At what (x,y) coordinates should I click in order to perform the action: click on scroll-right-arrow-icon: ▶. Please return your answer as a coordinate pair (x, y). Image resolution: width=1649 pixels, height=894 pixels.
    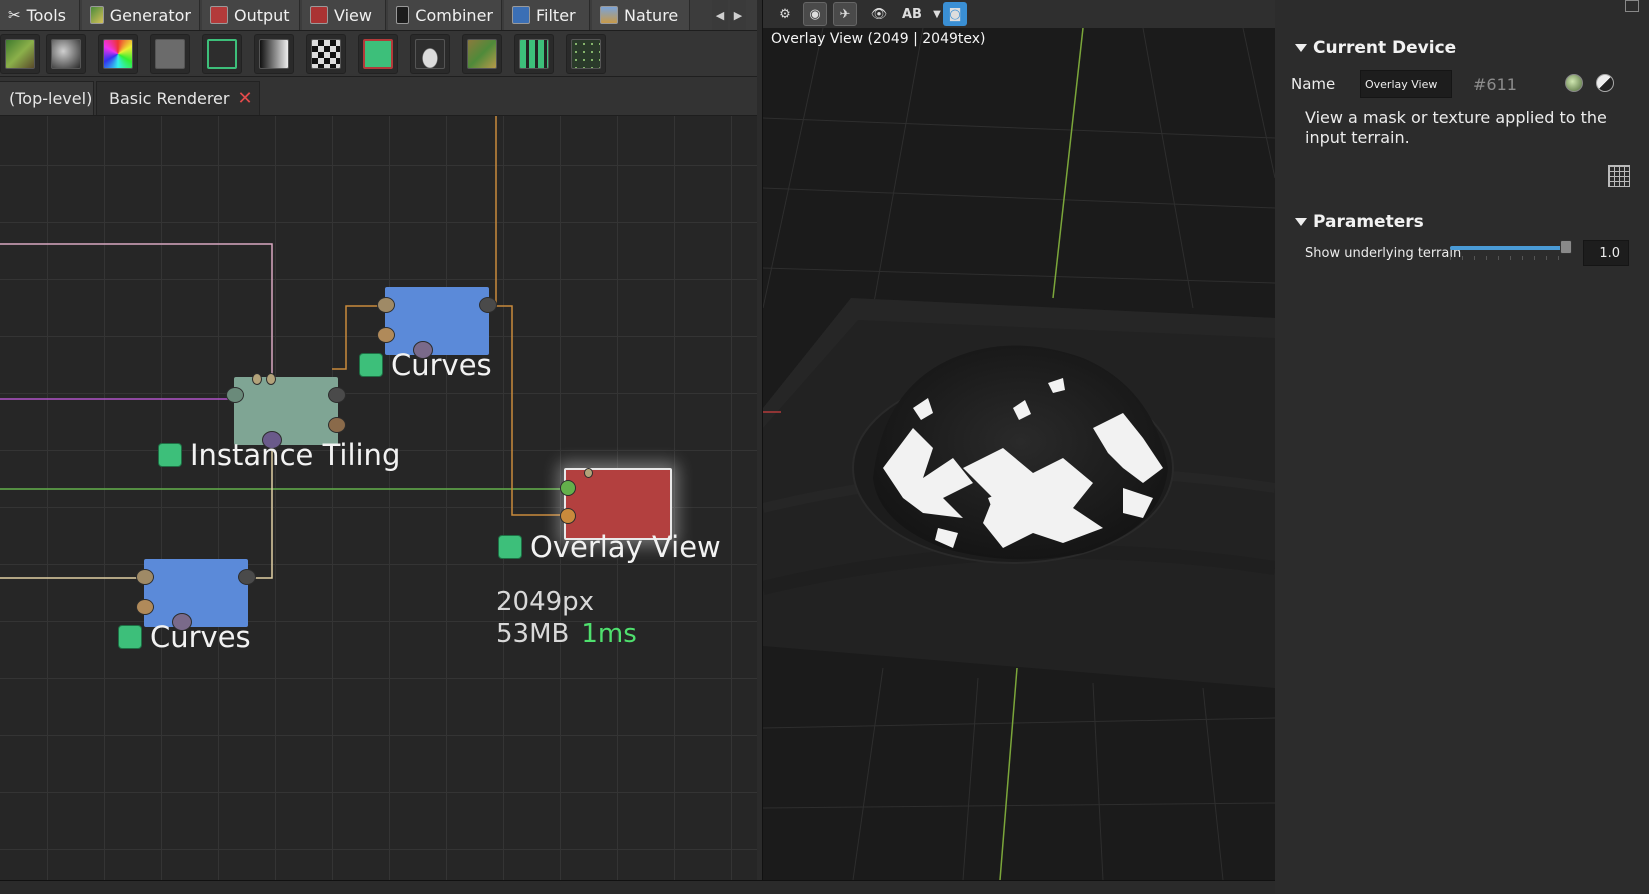
    Looking at the image, I should click on (738, 15).